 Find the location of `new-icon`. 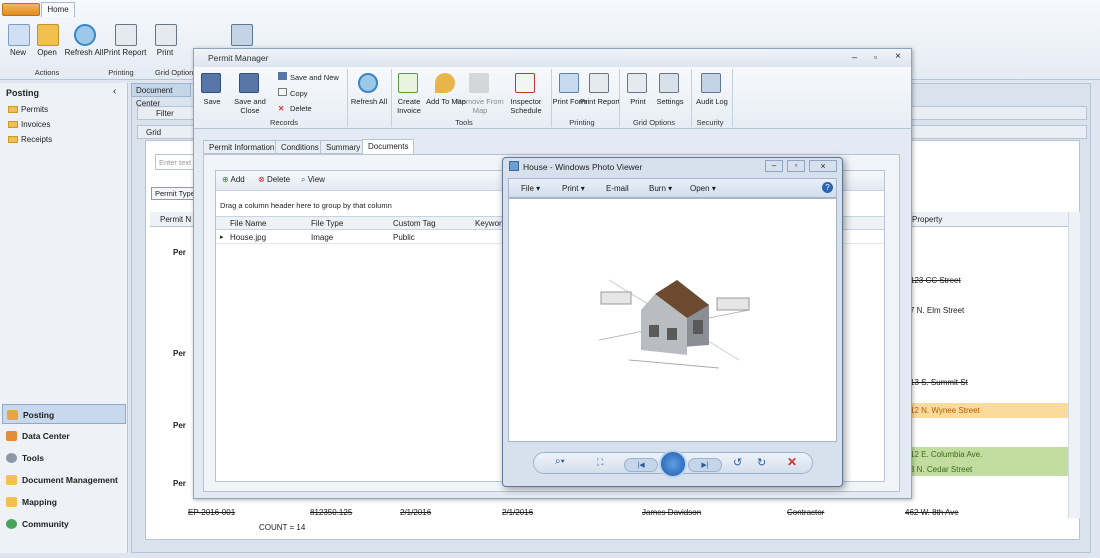

new-icon is located at coordinates (19, 35).